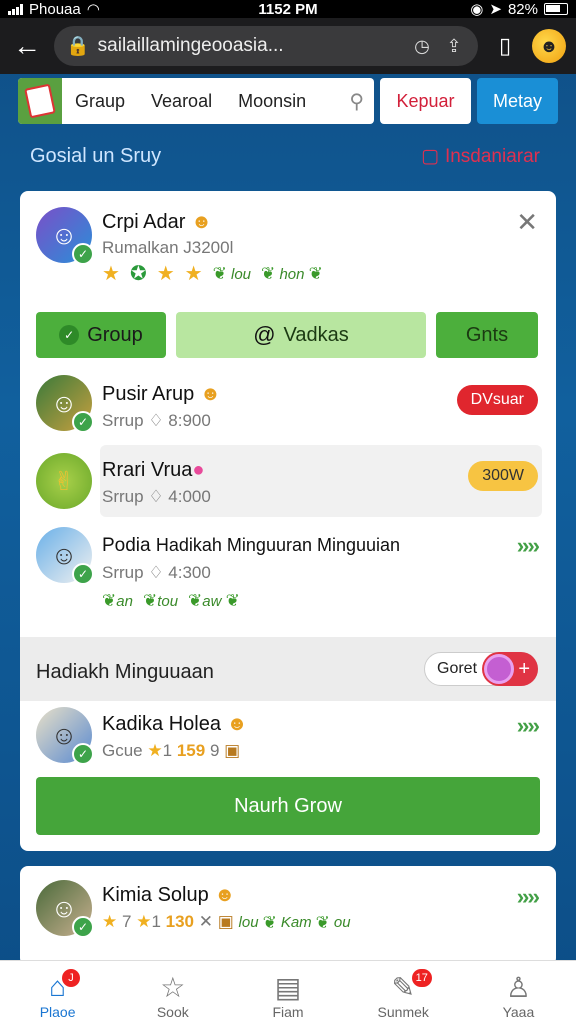 The height and width of the screenshot is (1024, 576). Describe the element at coordinates (100, 101) in the screenshot. I see `nav-tab-graup: Graup` at that location.